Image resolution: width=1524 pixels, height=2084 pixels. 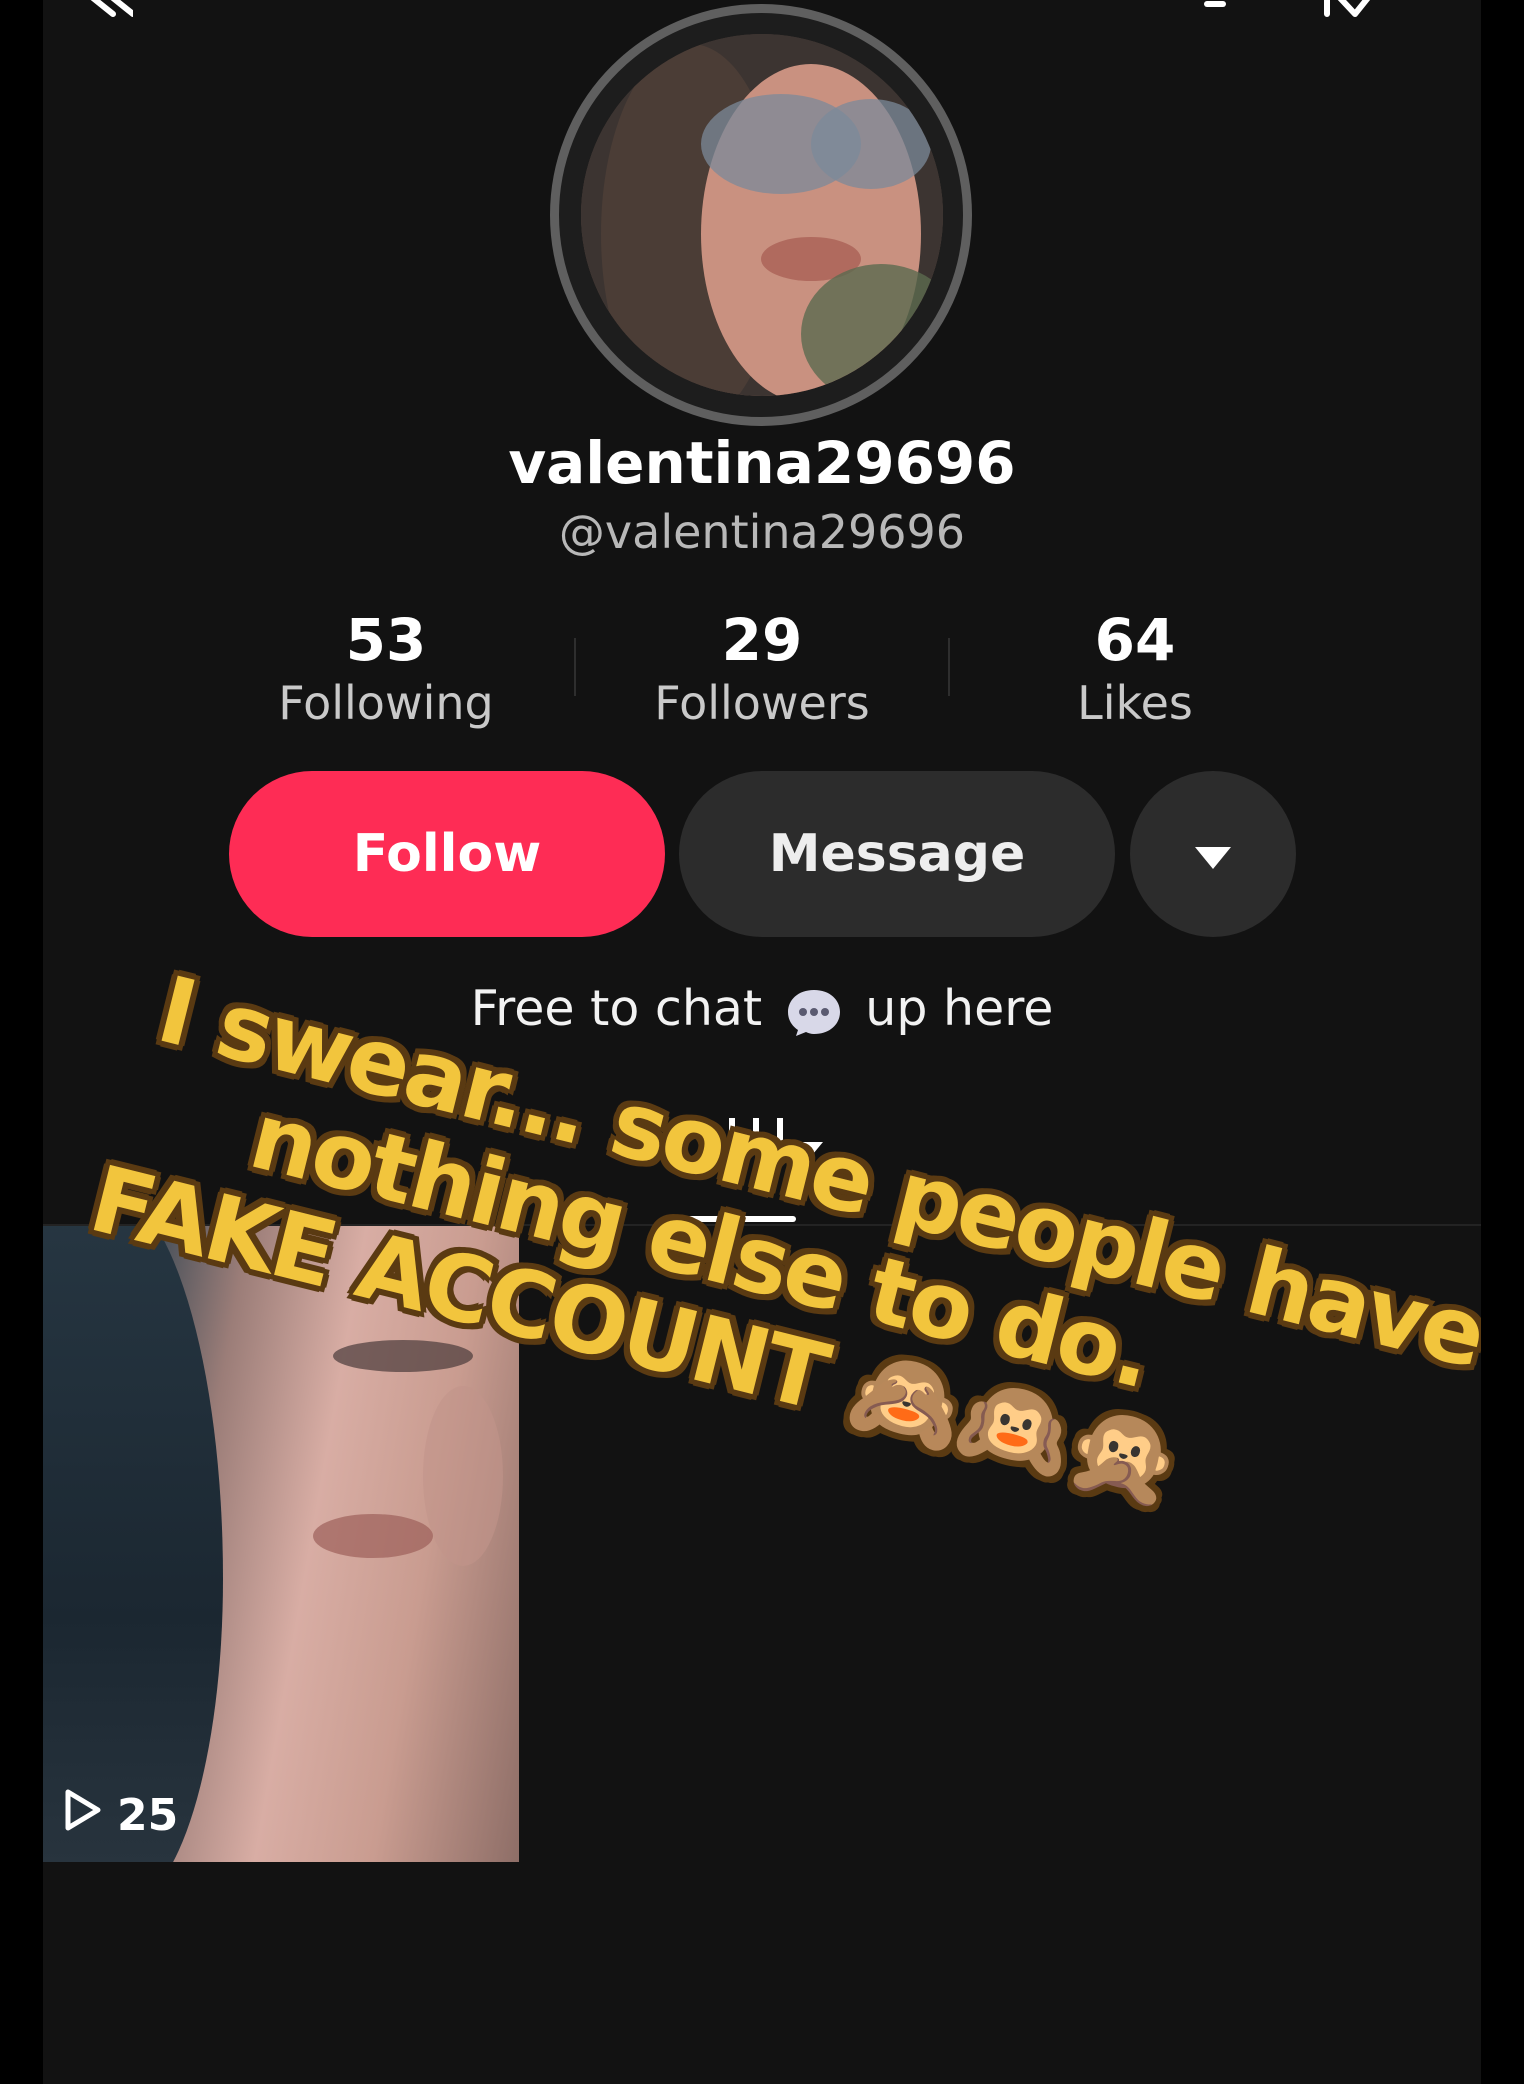 What do you see at coordinates (386, 703) in the screenshot?
I see `following-label: Following` at bounding box center [386, 703].